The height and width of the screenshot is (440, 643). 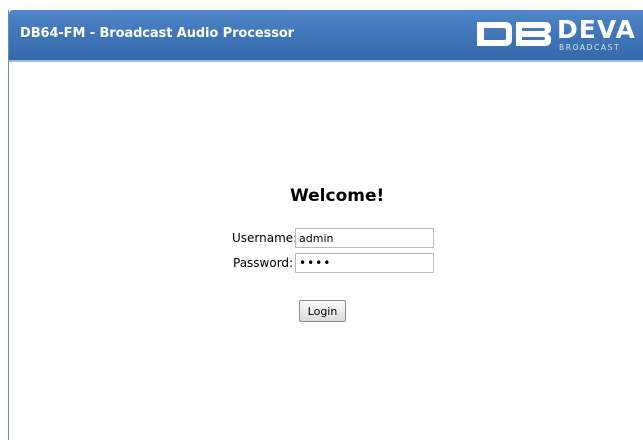 I want to click on password-input, so click(x=364, y=263).